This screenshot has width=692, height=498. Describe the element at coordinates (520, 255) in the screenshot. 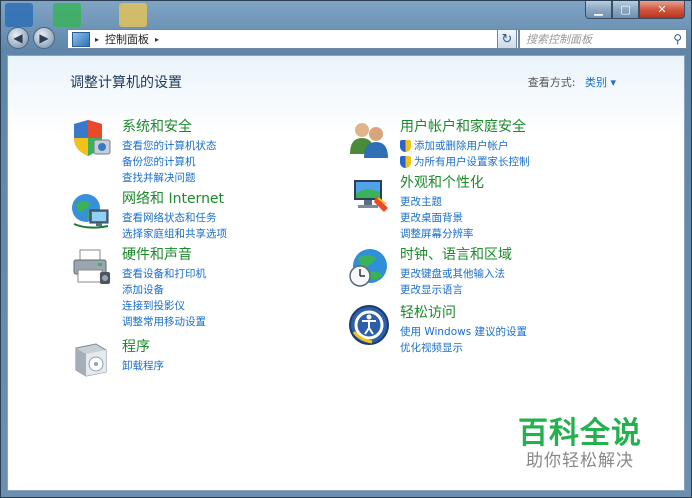

I see `category-title: 时钟、语言和区域` at that location.